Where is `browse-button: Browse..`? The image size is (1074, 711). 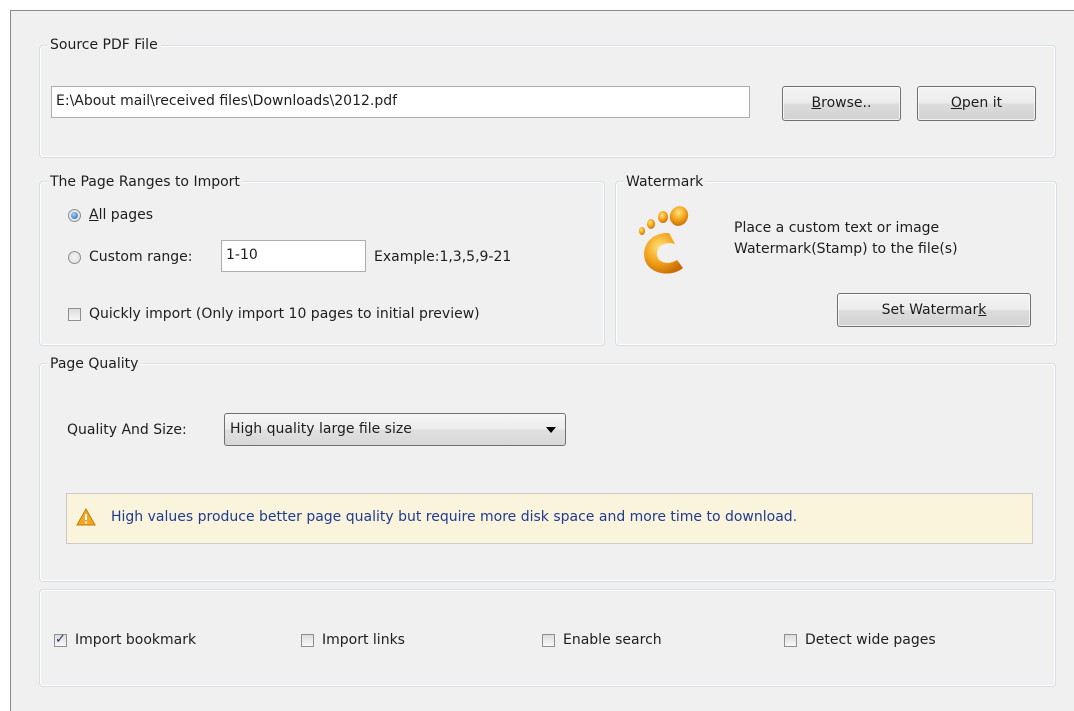 browse-button: Browse.. is located at coordinates (841, 103).